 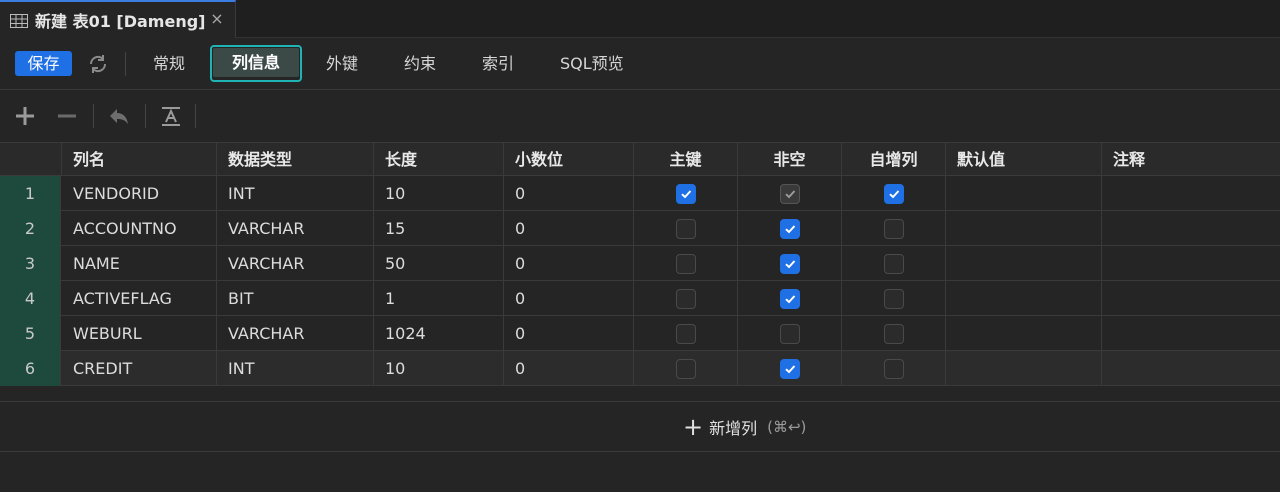 What do you see at coordinates (30, 263) in the screenshot?
I see `row-number: 3` at bounding box center [30, 263].